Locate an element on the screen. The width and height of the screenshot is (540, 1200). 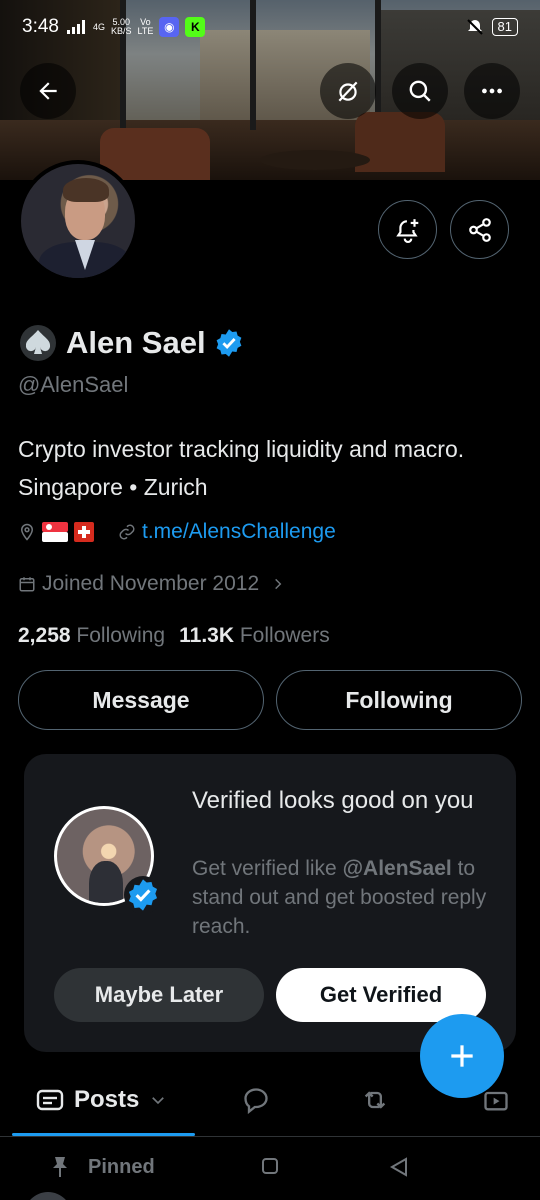
plus-icon is located at coordinates (462, 1056).